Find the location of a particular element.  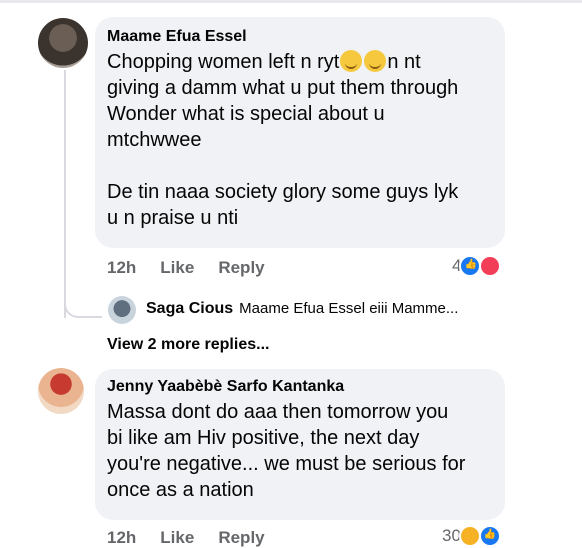

reply-author: Saga Cious is located at coordinates (189, 308).